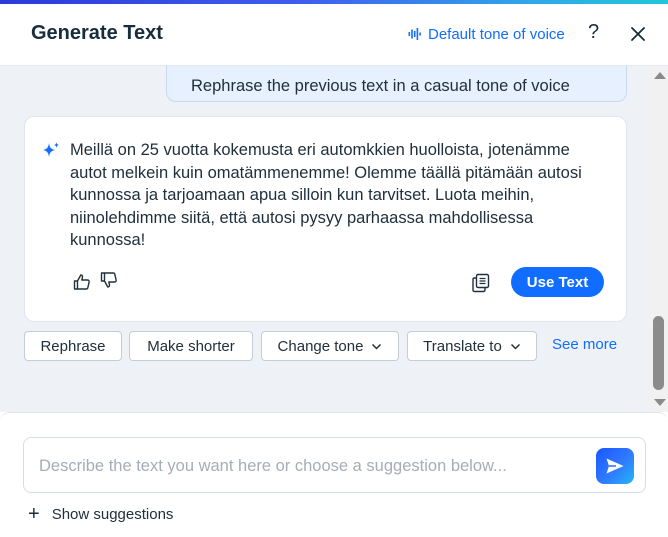 This screenshot has height=537, width=668. What do you see at coordinates (593, 32) in the screenshot?
I see `help-button: ?` at bounding box center [593, 32].